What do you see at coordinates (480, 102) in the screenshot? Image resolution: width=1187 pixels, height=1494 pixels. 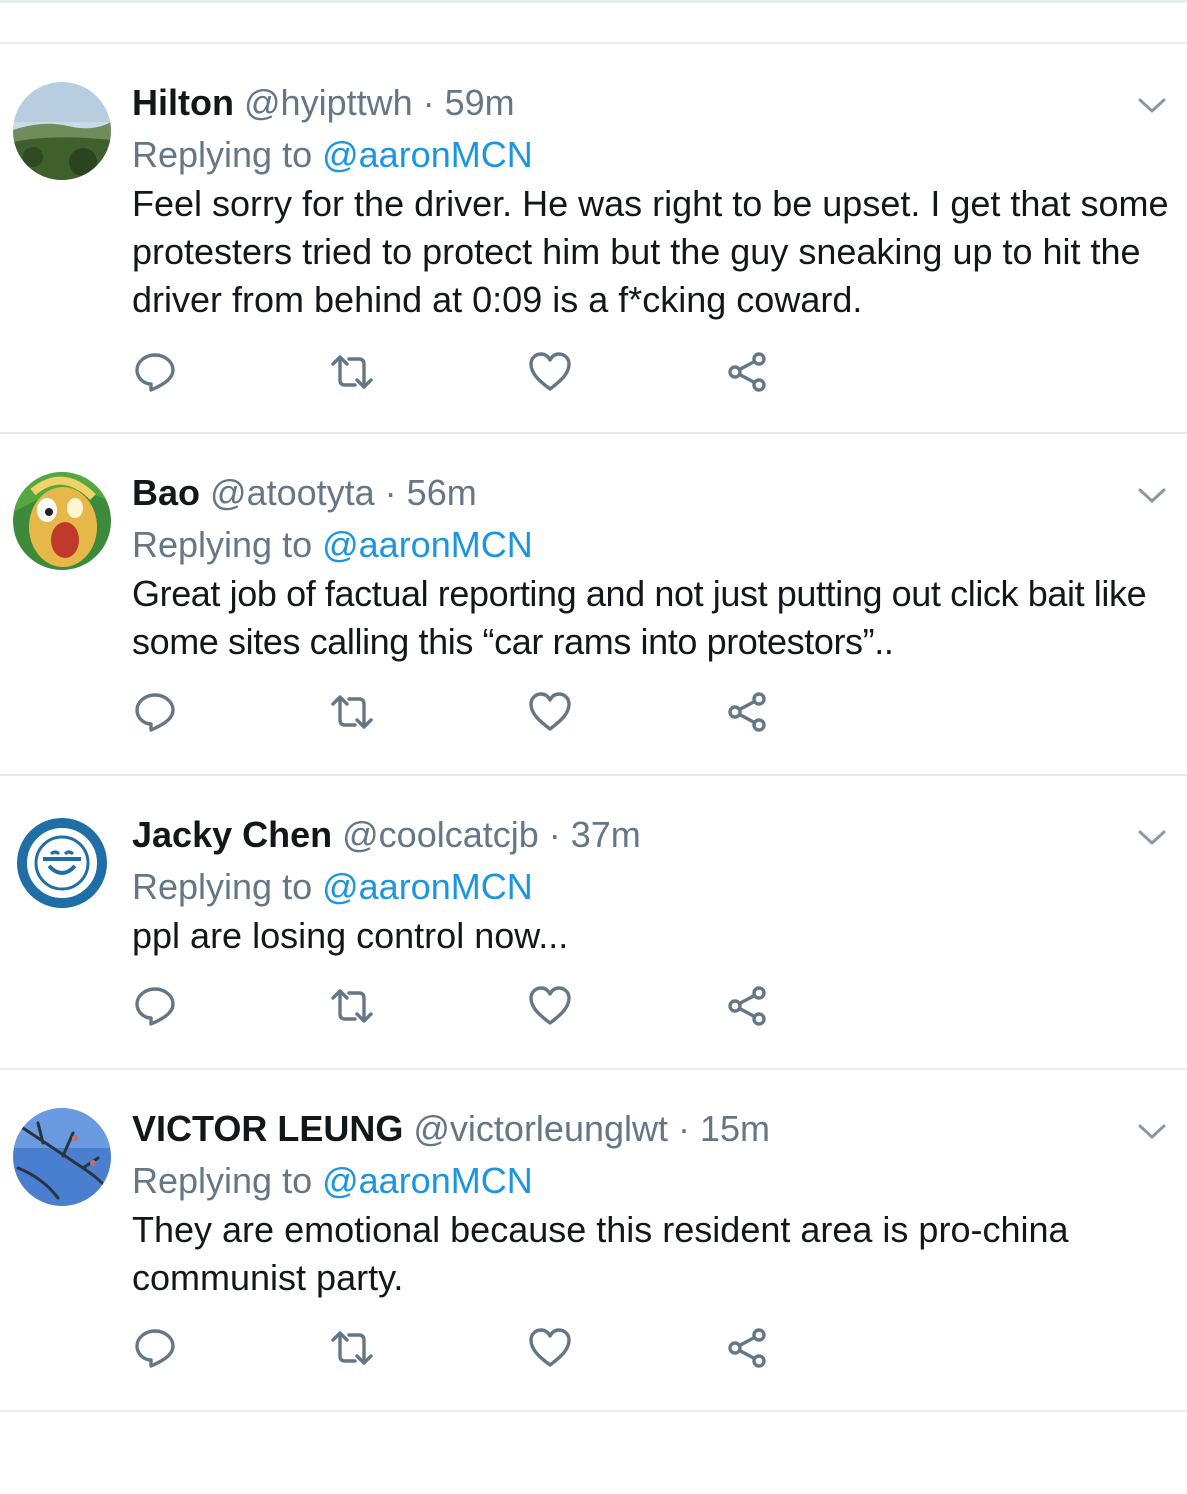 I see `timestamp: 59m` at bounding box center [480, 102].